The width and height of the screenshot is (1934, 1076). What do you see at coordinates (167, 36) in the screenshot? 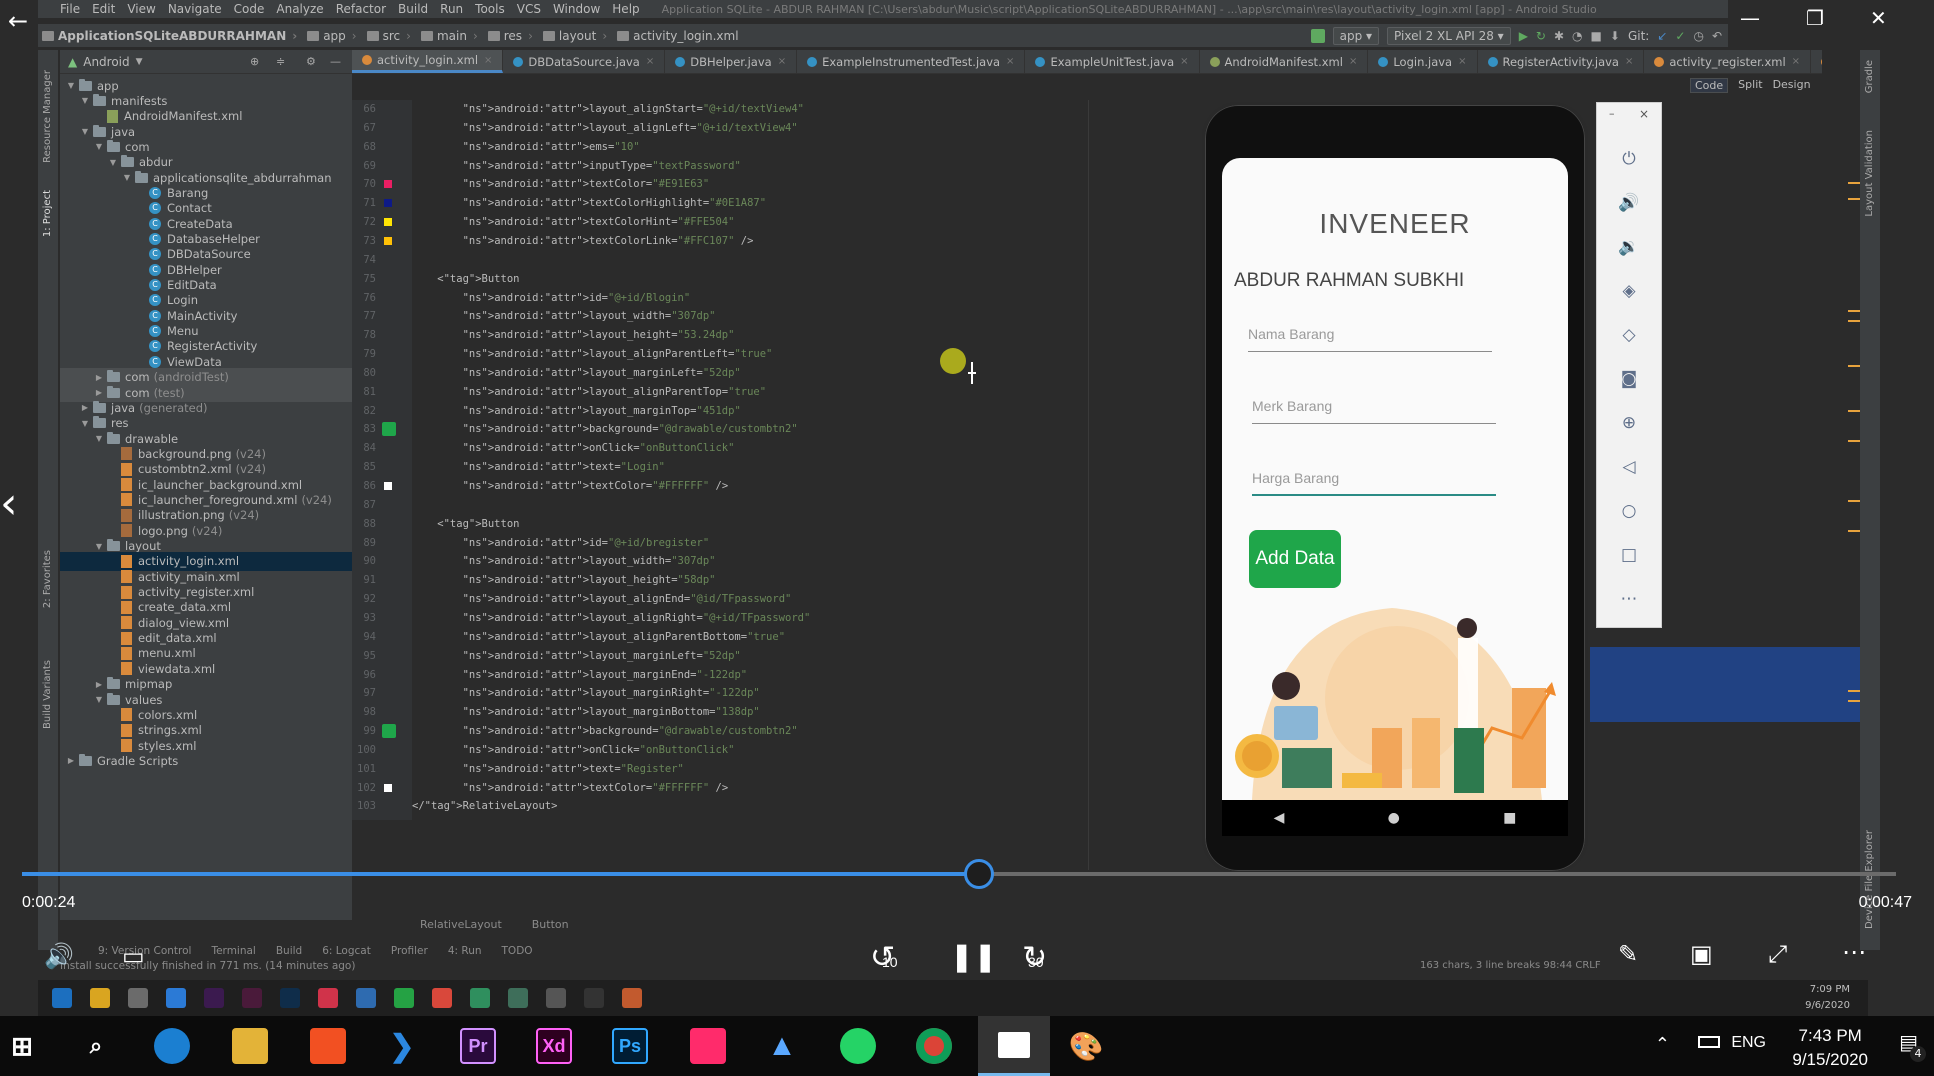
I see `breadcrumb-item: ApplicationSQLiteABDURRAHMAN ›` at bounding box center [167, 36].